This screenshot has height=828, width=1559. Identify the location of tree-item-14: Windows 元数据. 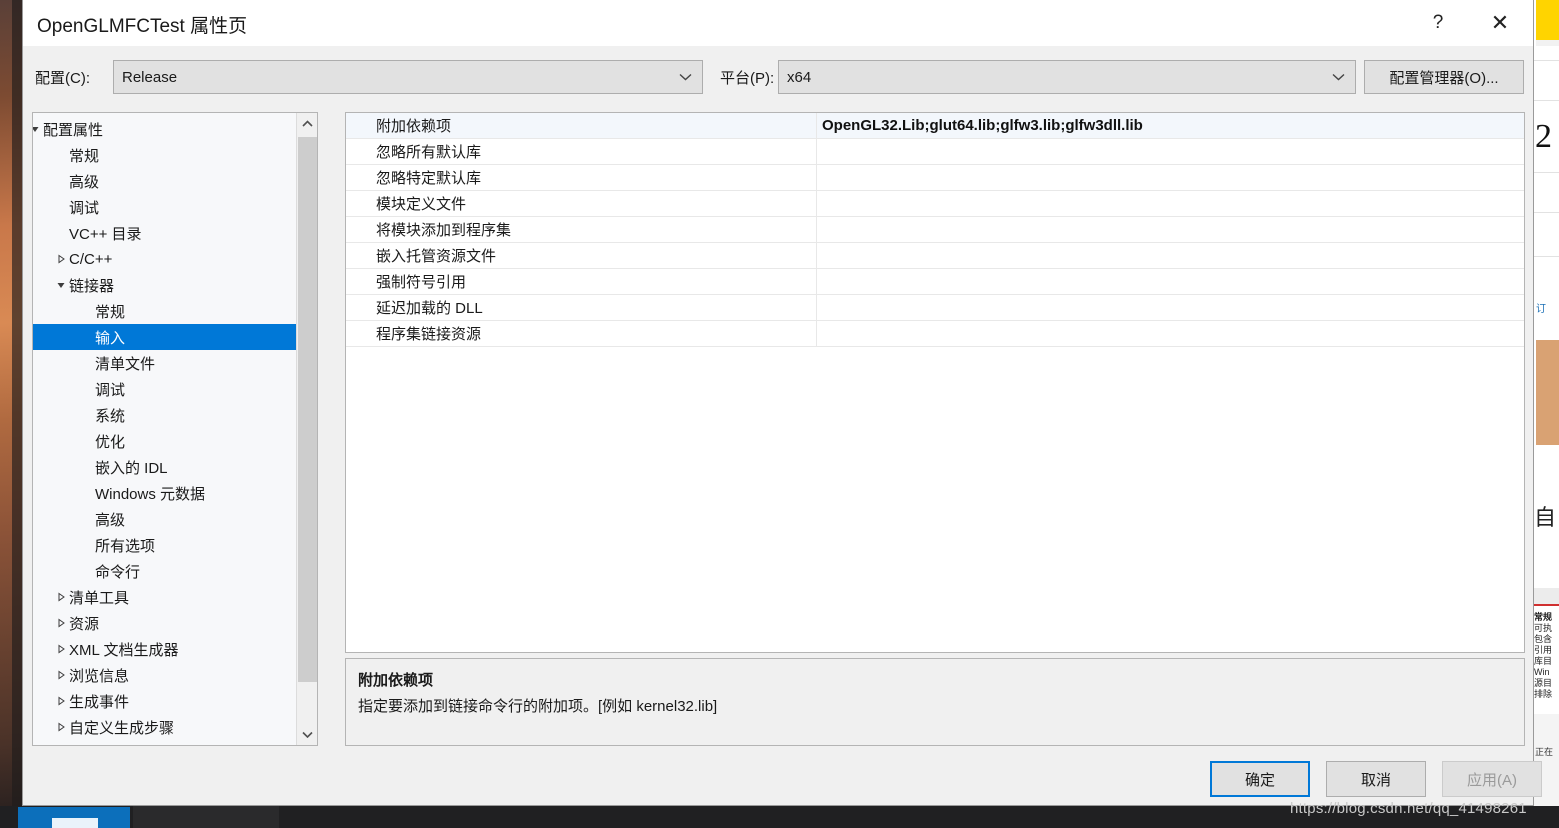
(164, 493).